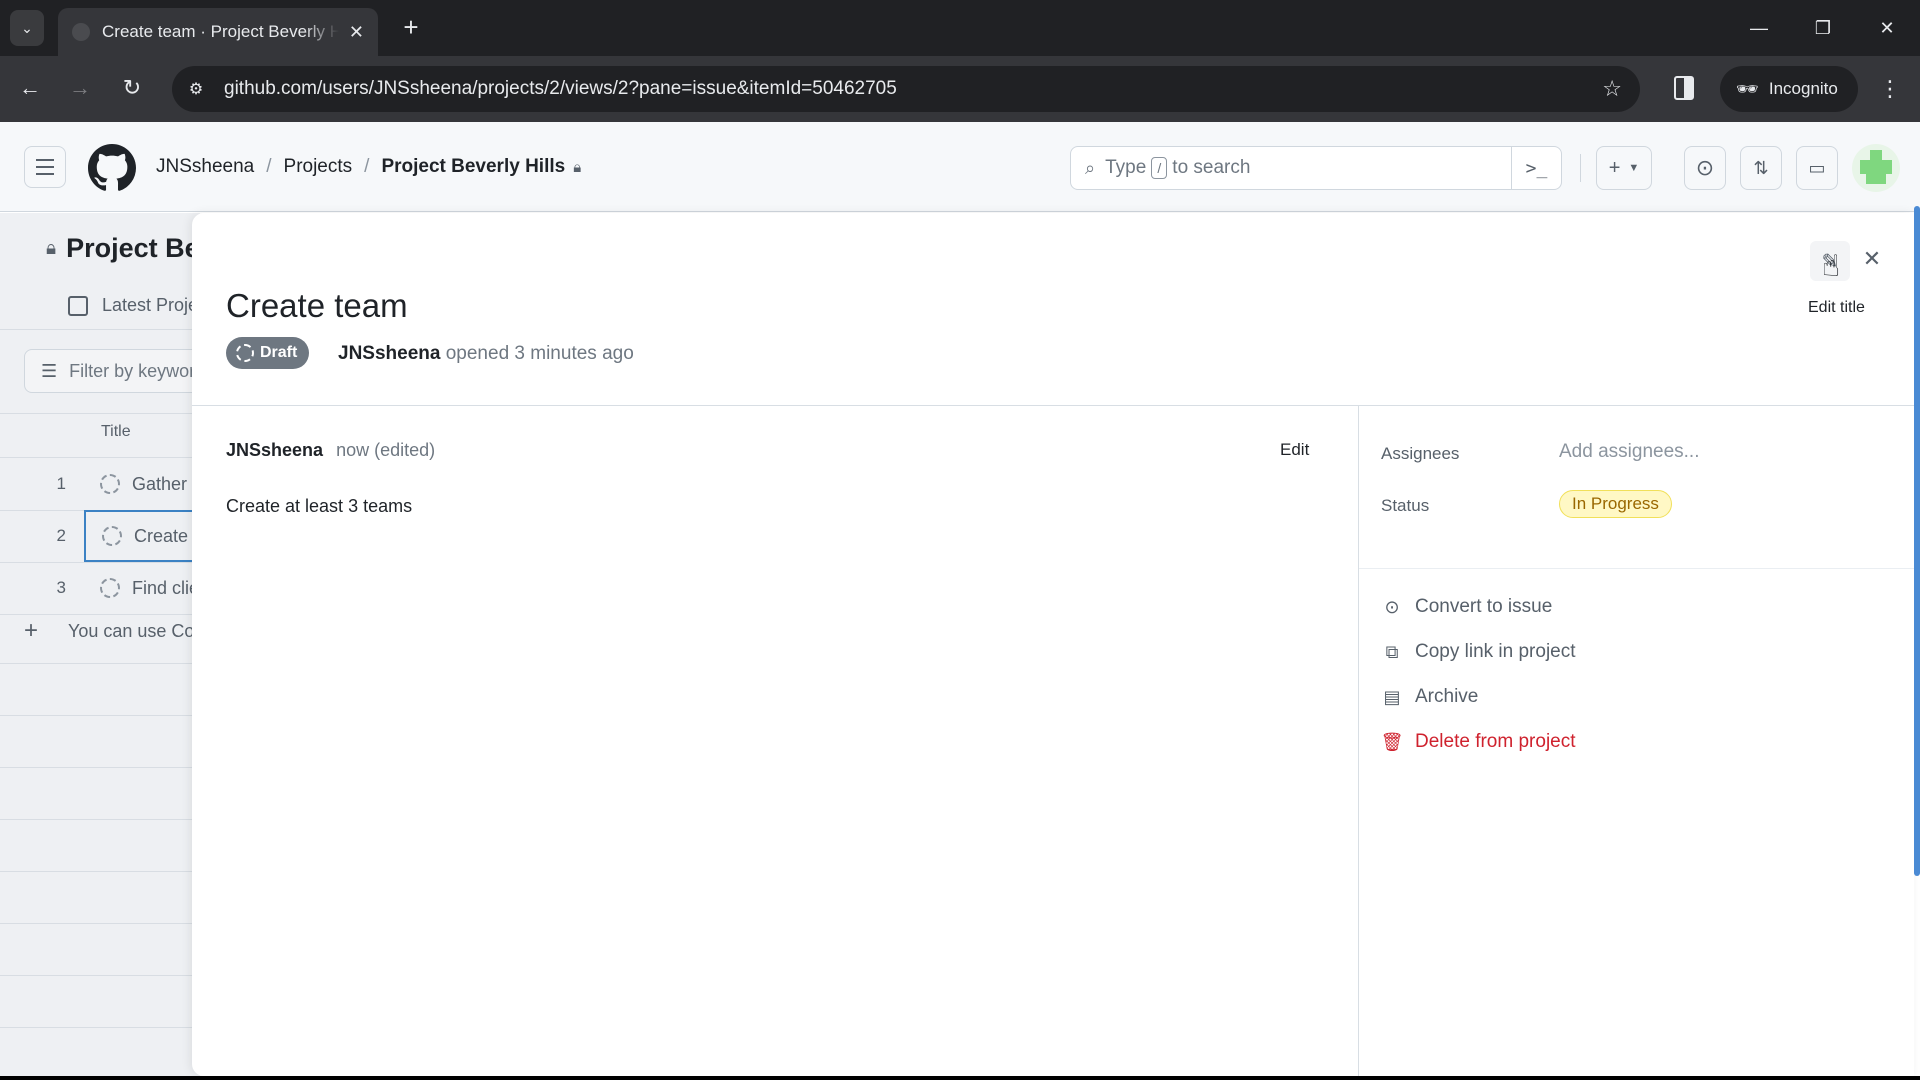 This screenshot has height=1080, width=1920. I want to click on triangle-down-icon: ▼, so click(1634, 168).